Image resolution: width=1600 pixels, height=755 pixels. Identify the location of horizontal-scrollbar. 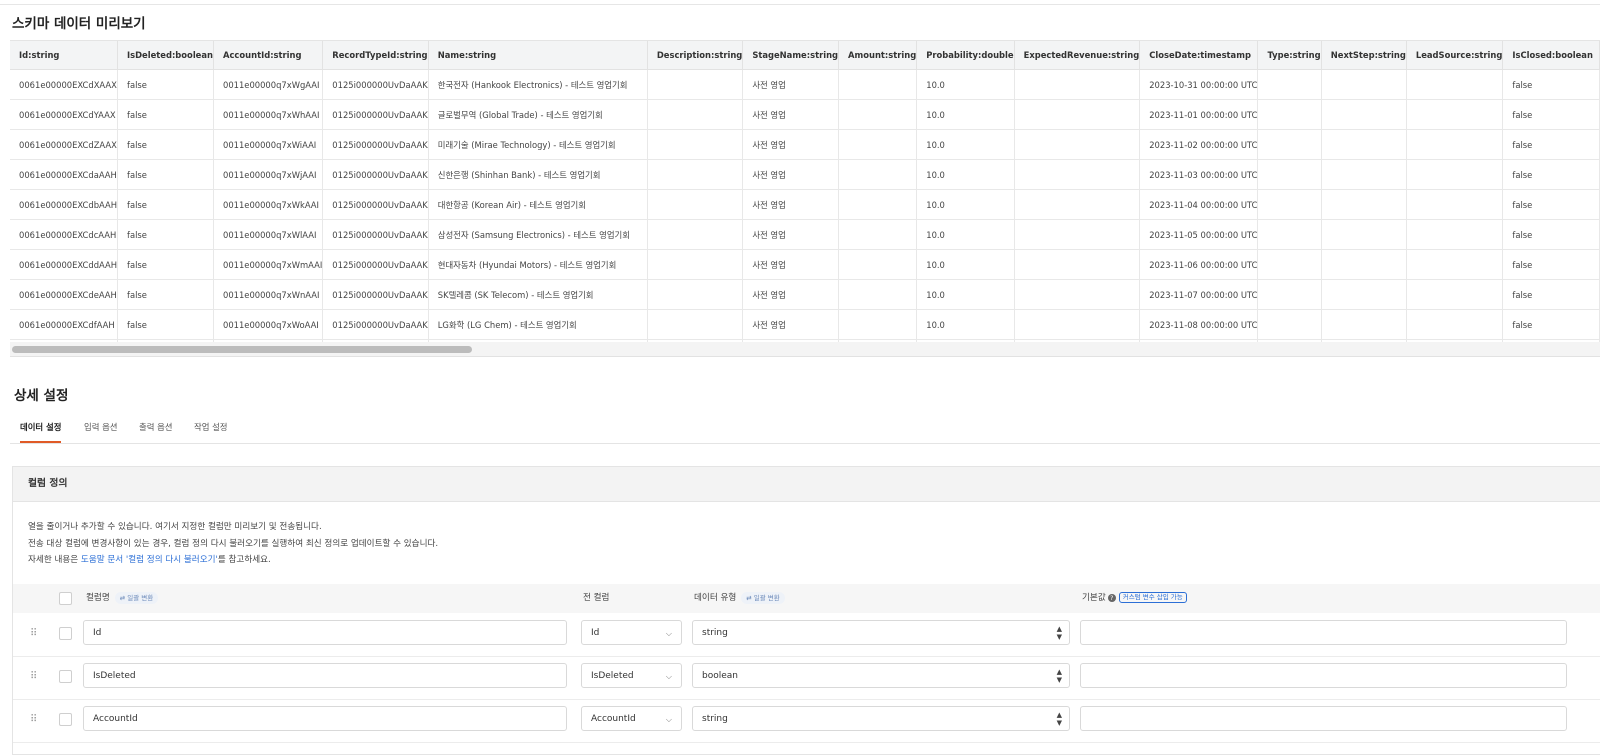
(805, 349).